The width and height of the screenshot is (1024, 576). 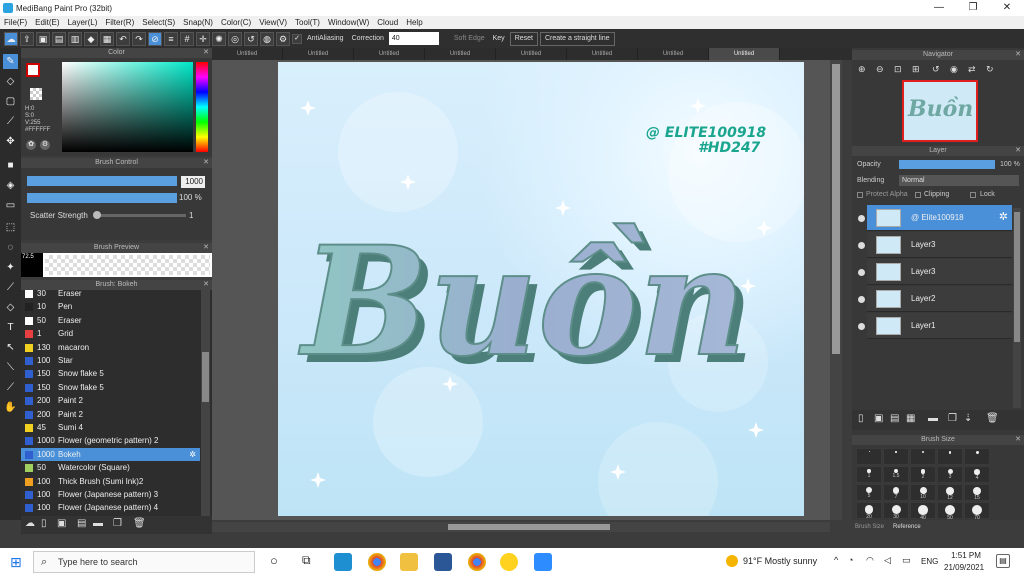 What do you see at coordinates (75, 38) in the screenshot?
I see `comment-icon: ▥` at bounding box center [75, 38].